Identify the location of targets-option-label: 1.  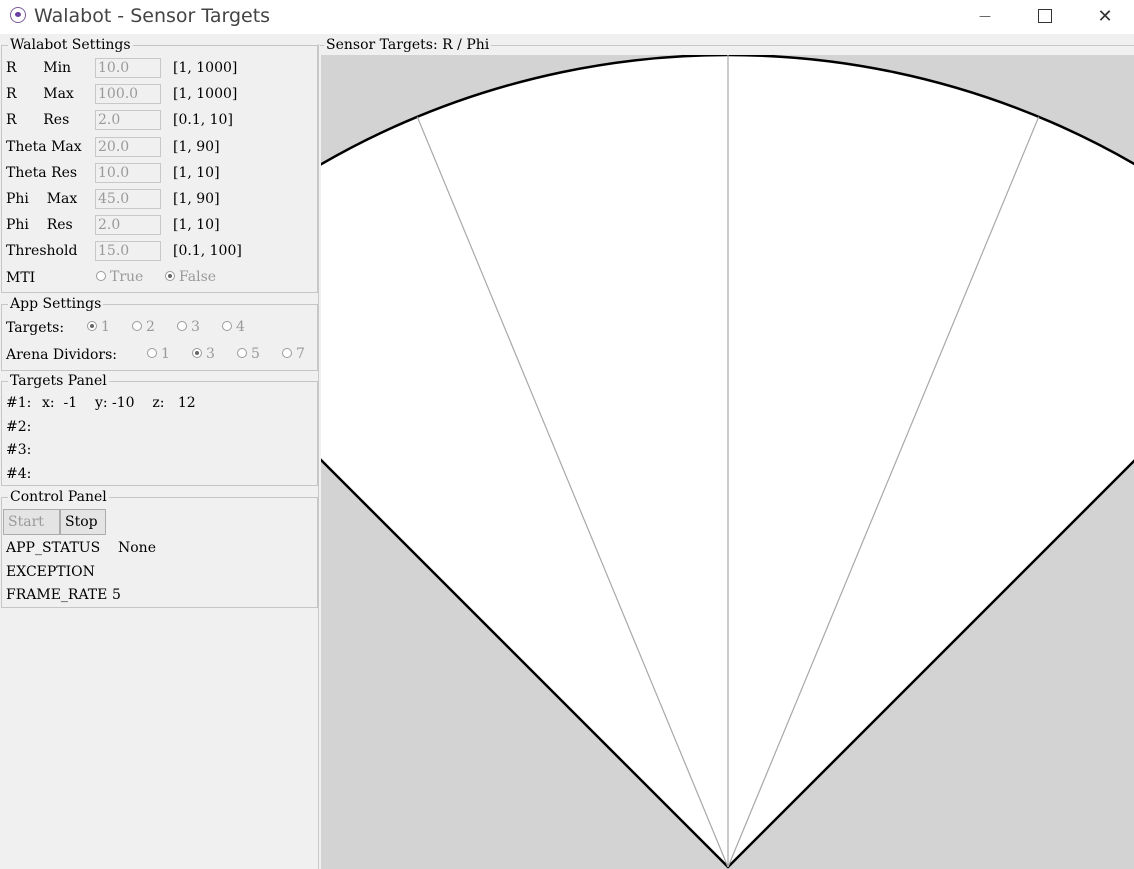
(105, 327).